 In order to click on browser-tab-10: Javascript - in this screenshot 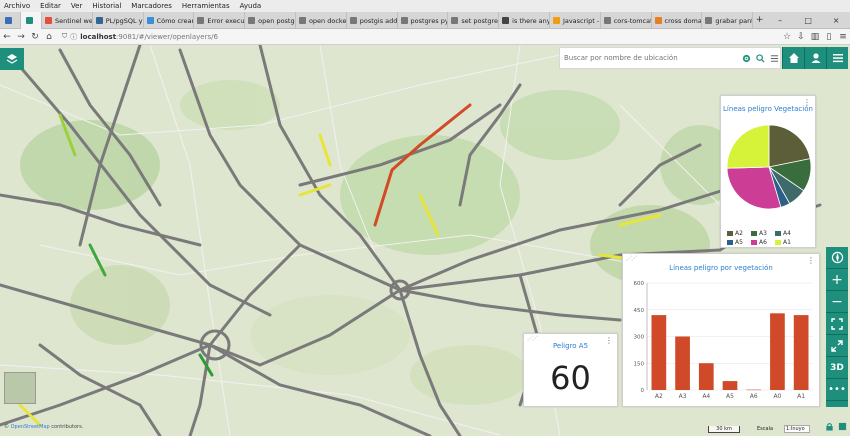, I will do `click(575, 20)`.